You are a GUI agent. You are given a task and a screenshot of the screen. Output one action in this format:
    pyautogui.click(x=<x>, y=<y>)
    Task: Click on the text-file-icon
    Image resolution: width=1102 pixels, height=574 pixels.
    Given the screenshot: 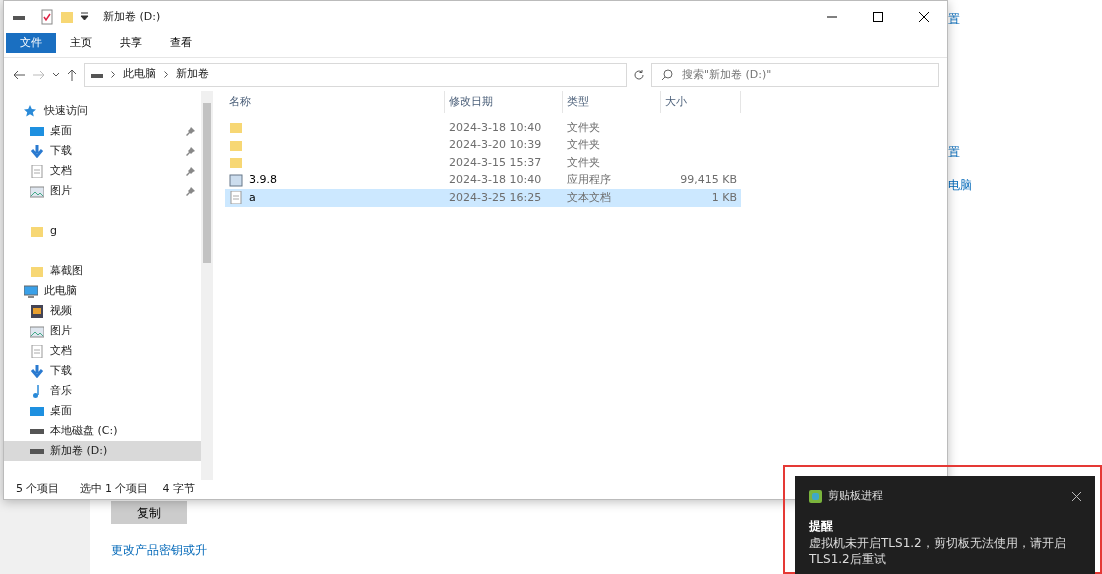 What is the action you would take?
    pyautogui.click(x=236, y=198)
    